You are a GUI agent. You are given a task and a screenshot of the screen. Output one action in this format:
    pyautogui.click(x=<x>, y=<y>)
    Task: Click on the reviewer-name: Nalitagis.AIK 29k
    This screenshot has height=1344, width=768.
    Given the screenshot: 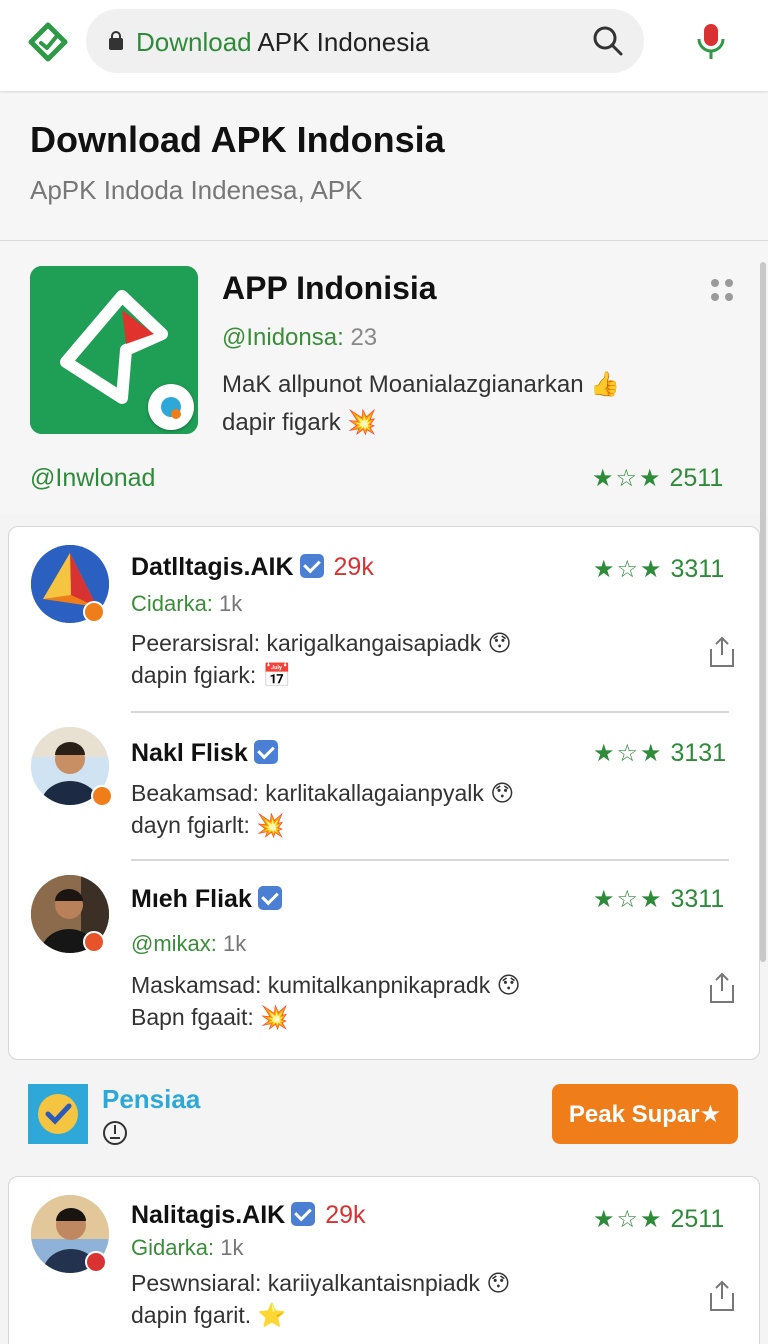 What is the action you would take?
    pyautogui.click(x=248, y=1215)
    